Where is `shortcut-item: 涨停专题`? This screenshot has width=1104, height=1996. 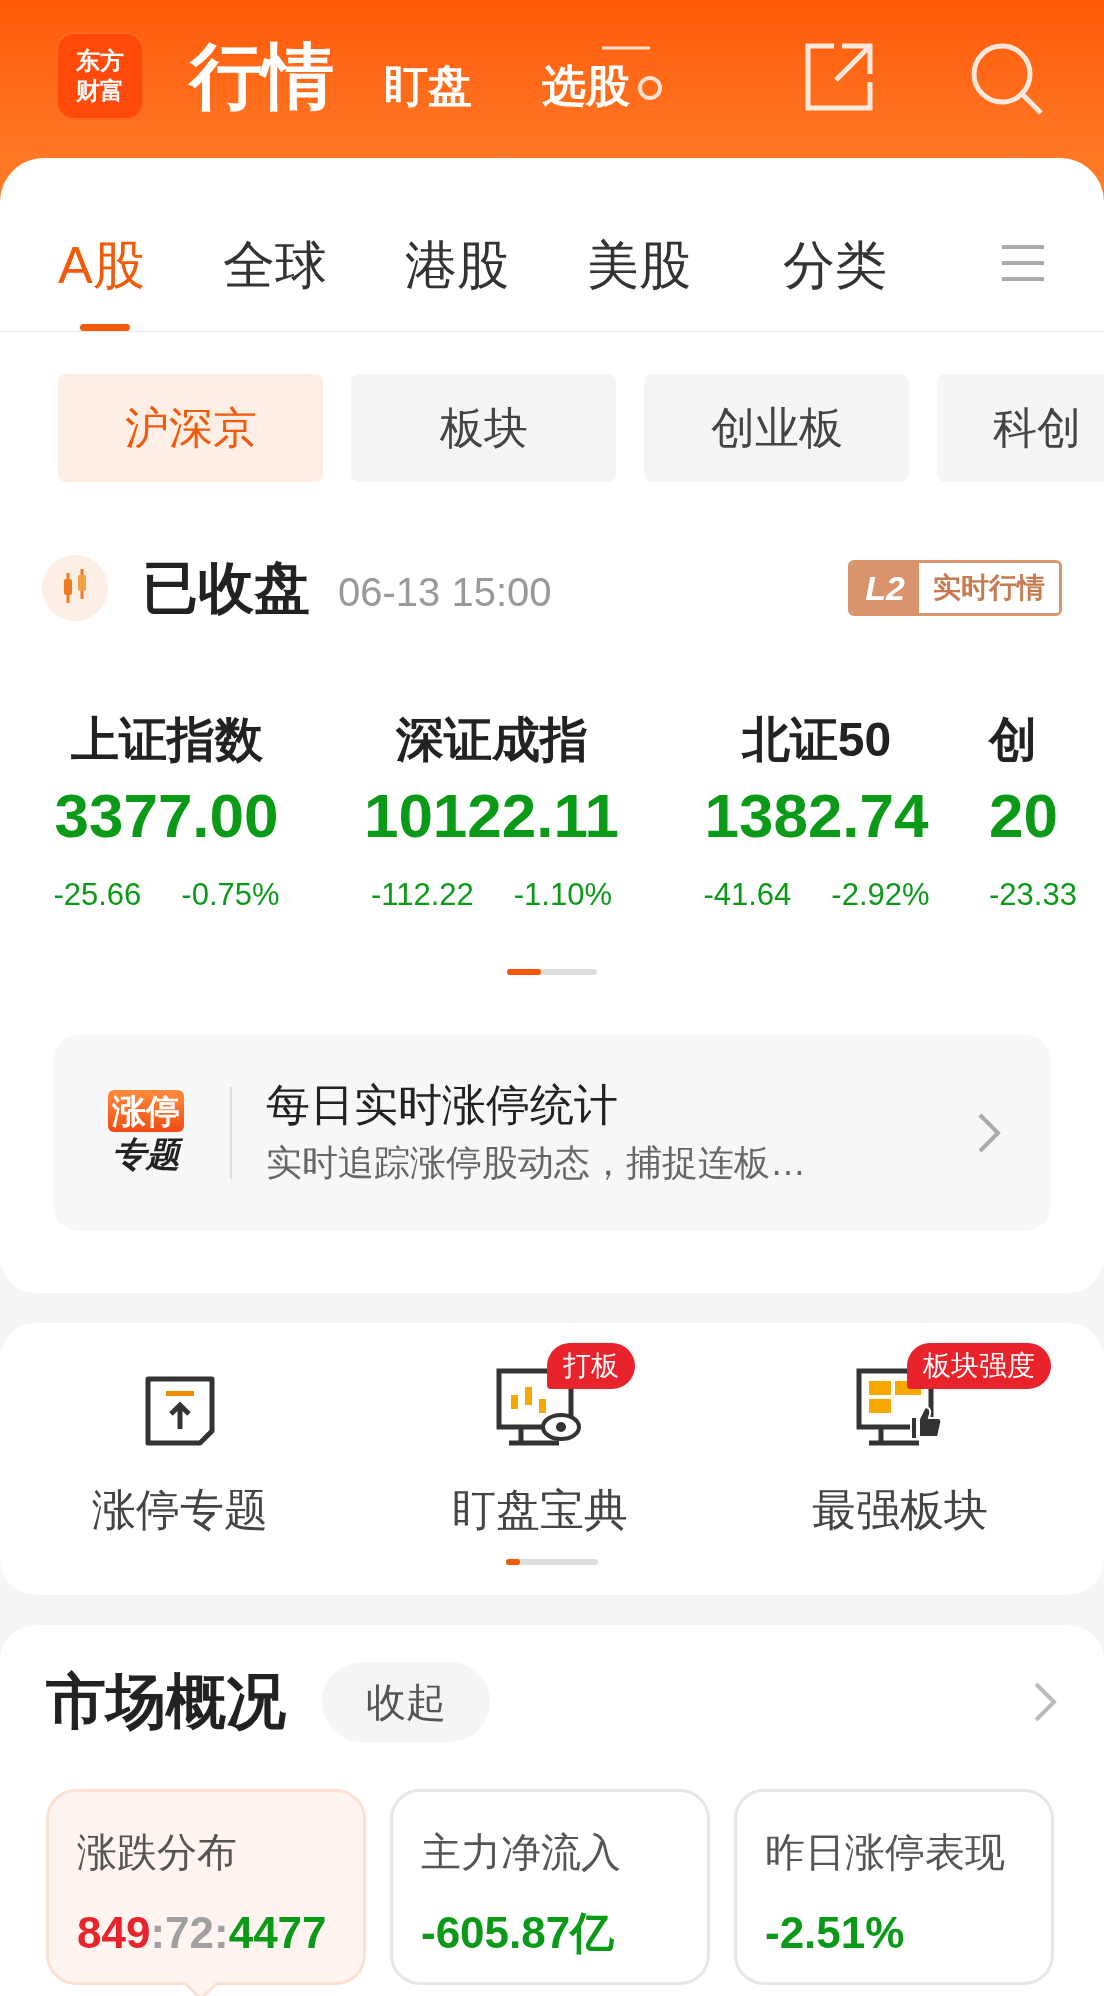
shortcut-item: 涨停专题 is located at coordinates (180, 1440).